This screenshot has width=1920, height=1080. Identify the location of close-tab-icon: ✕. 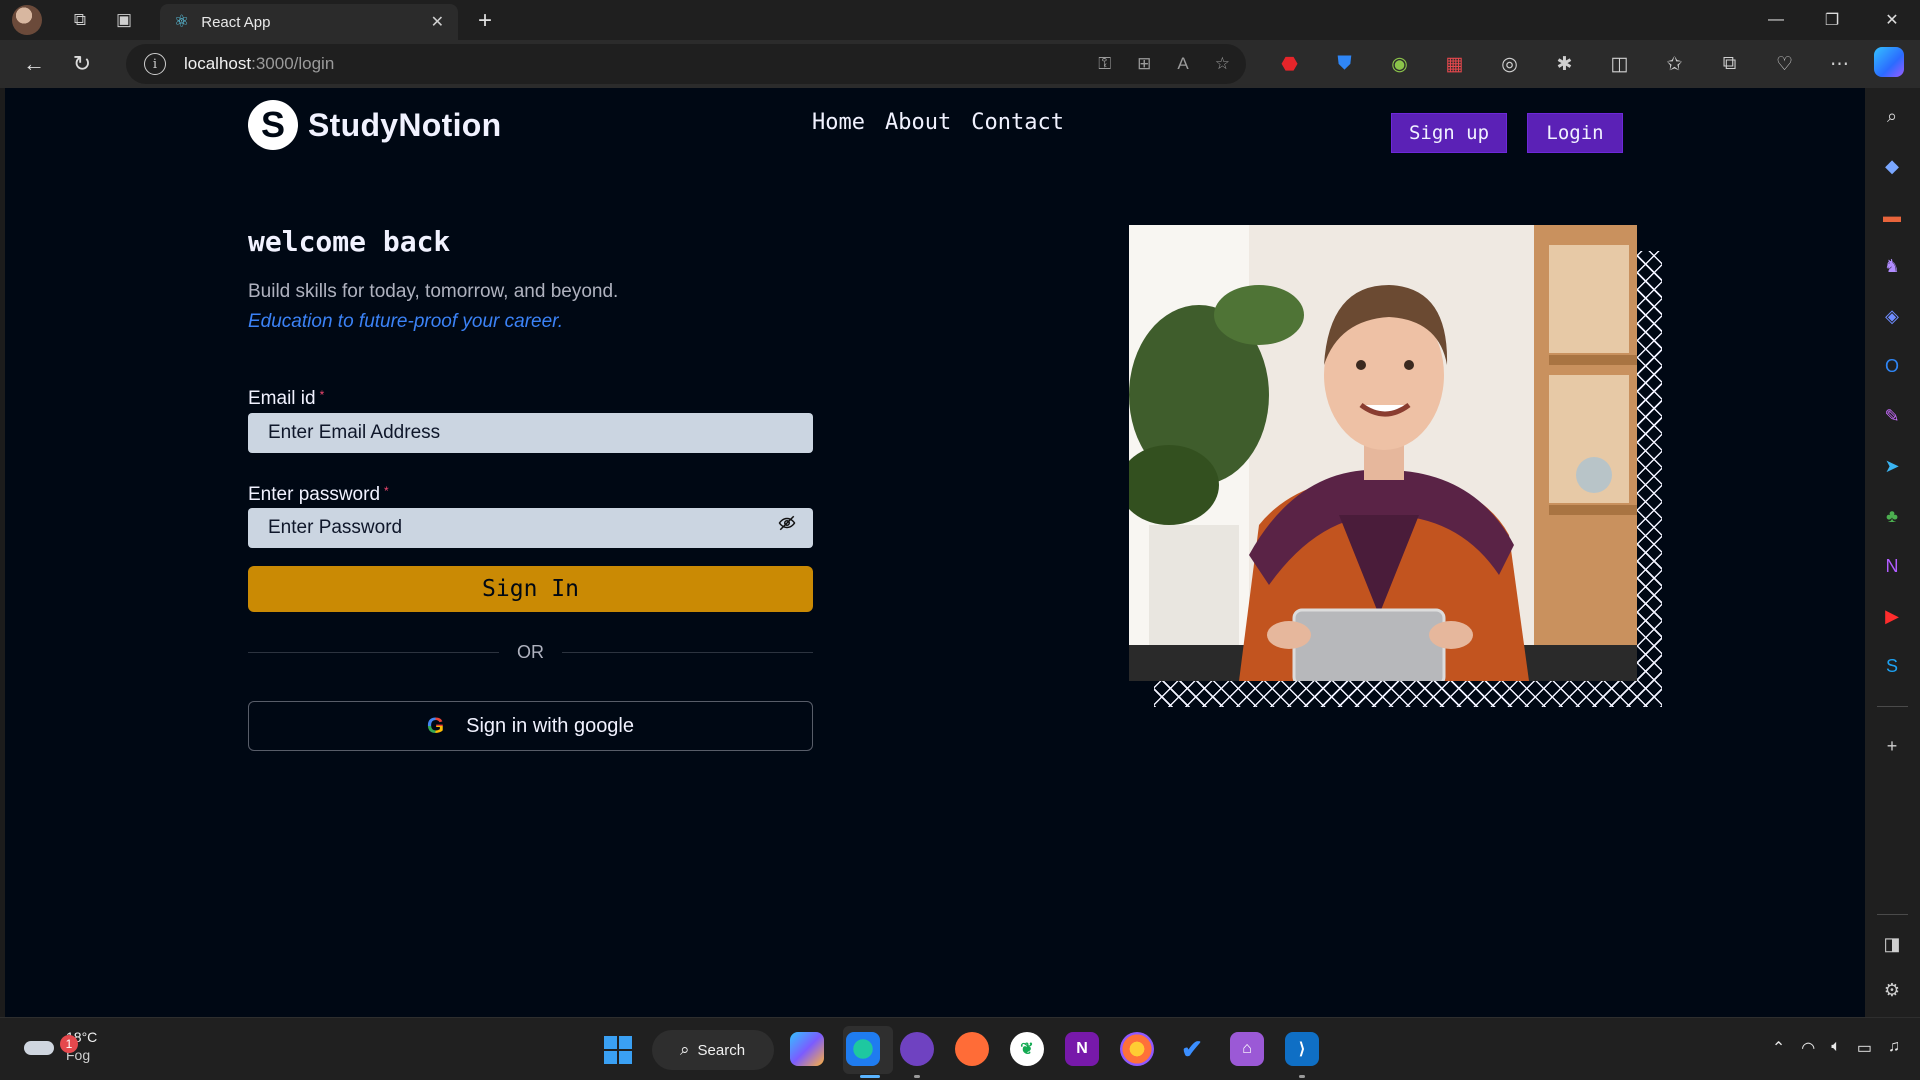
(437, 22).